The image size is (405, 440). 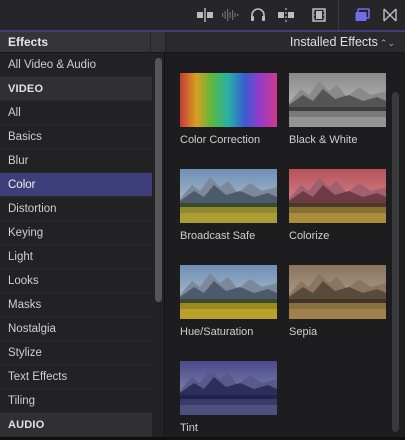 I want to click on spectrum-gradient, so click(x=228, y=100).